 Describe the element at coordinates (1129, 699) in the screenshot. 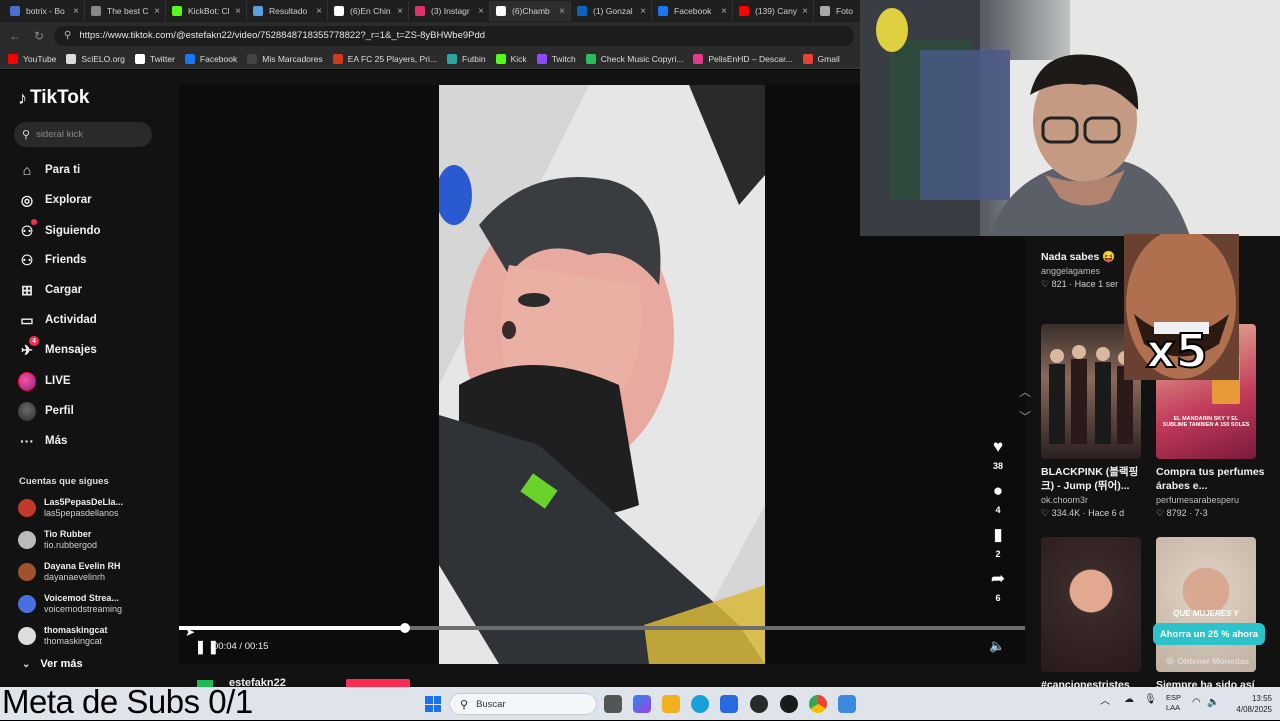

I see `cloud-icon: ☁` at that location.